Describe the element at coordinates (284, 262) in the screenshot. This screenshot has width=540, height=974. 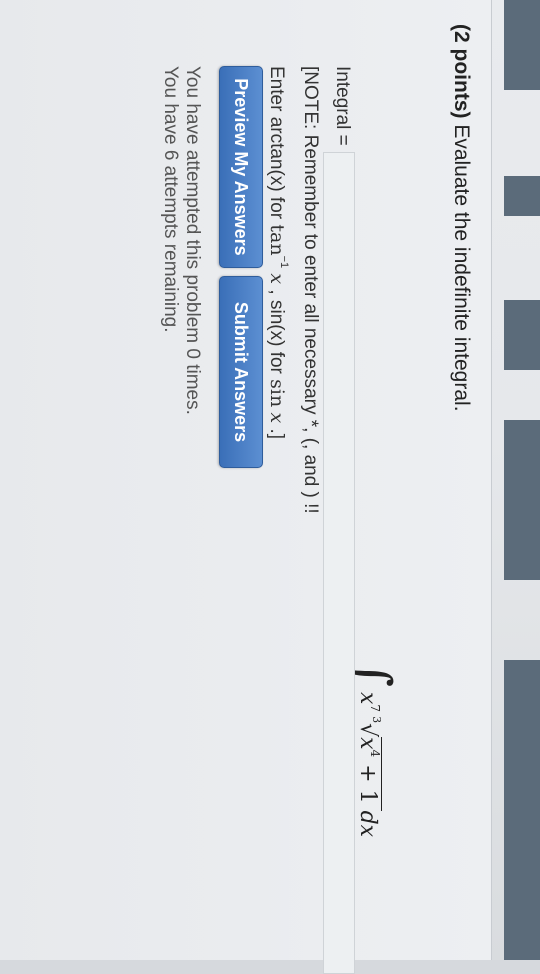
I see `tan-superscript: −1` at that location.